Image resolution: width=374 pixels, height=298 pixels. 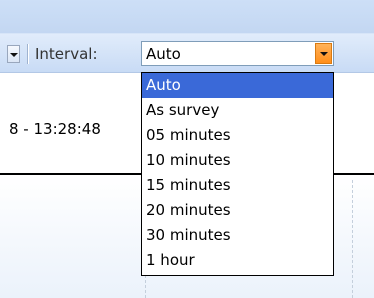 What do you see at coordinates (66, 54) in the screenshot?
I see `interval-label: Interval:` at bounding box center [66, 54].